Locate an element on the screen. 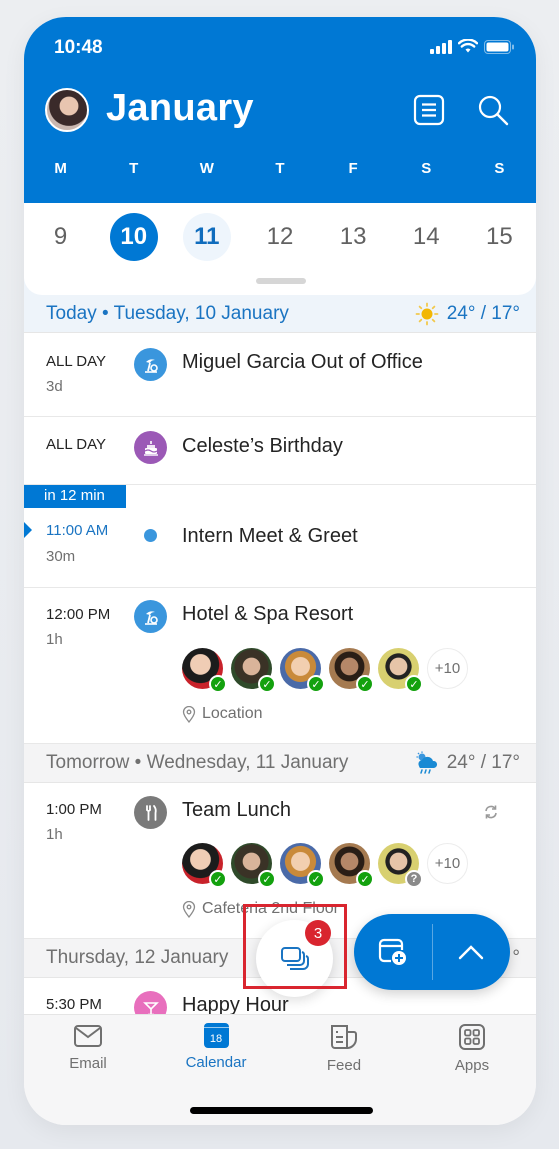  attendee-list: ✓ ✓ ✓ ✓ ? +10 is located at coordinates (325, 865).